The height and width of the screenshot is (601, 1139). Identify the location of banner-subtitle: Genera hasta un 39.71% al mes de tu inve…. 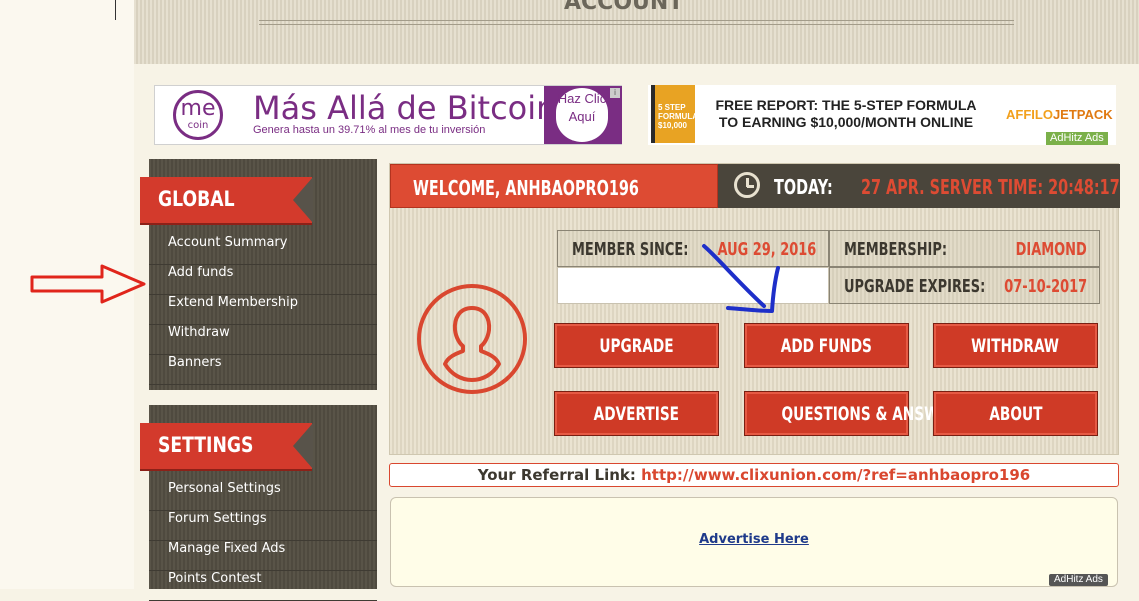
(369, 130).